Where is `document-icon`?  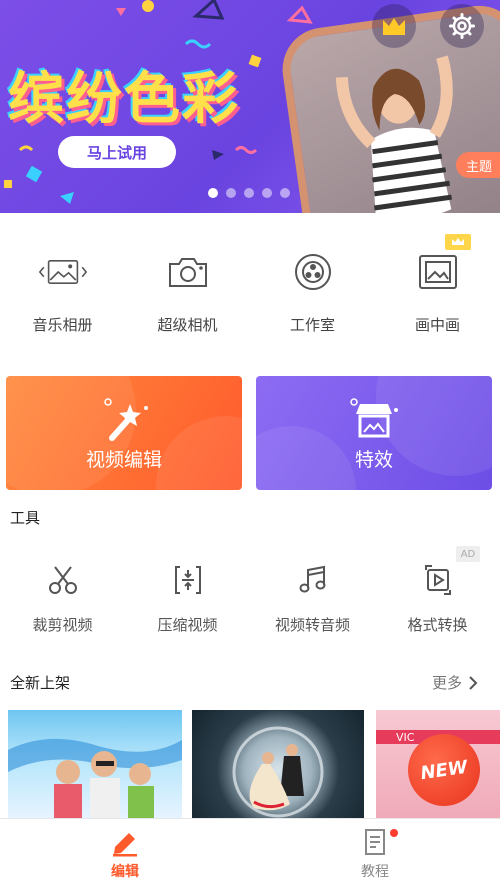 document-icon is located at coordinates (375, 841).